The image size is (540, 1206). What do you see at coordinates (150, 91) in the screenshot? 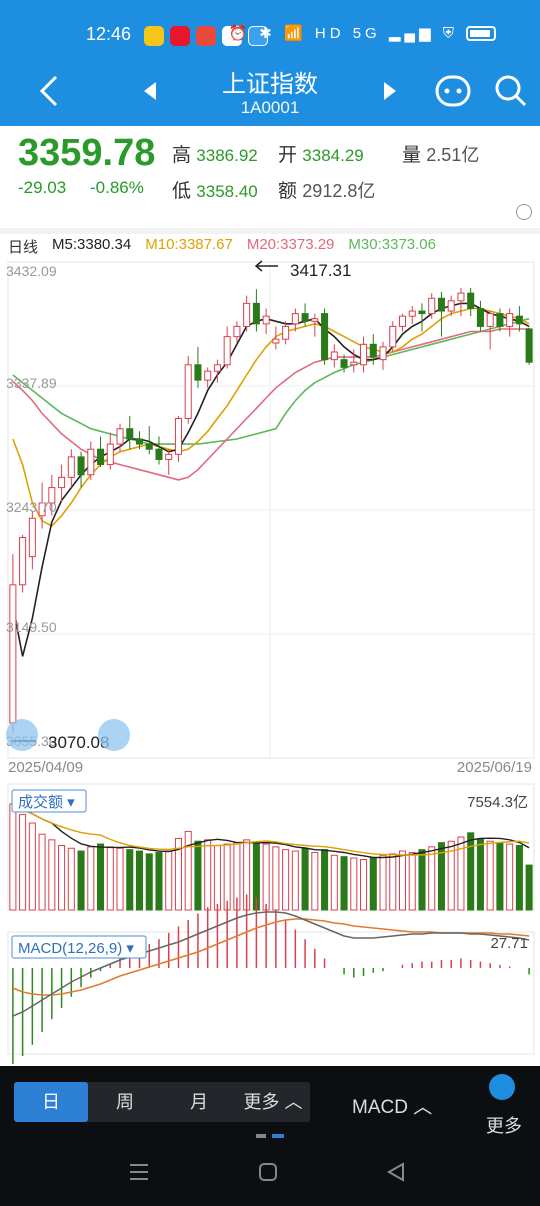
I see `prev-stock-icon` at bounding box center [150, 91].